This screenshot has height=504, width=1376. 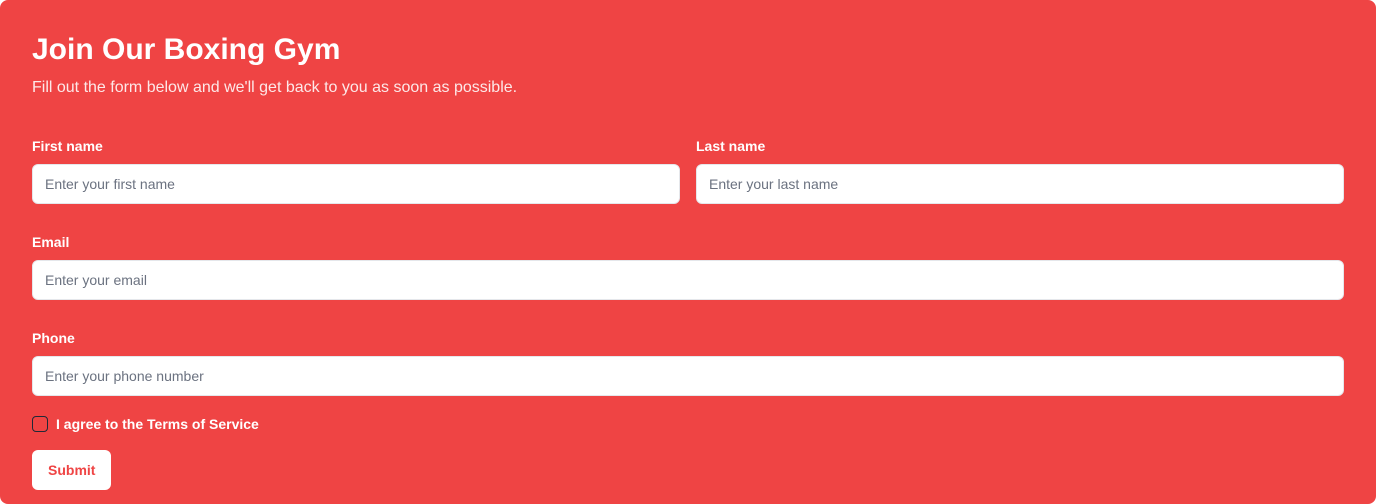 I want to click on first-name-input, so click(x=356, y=184).